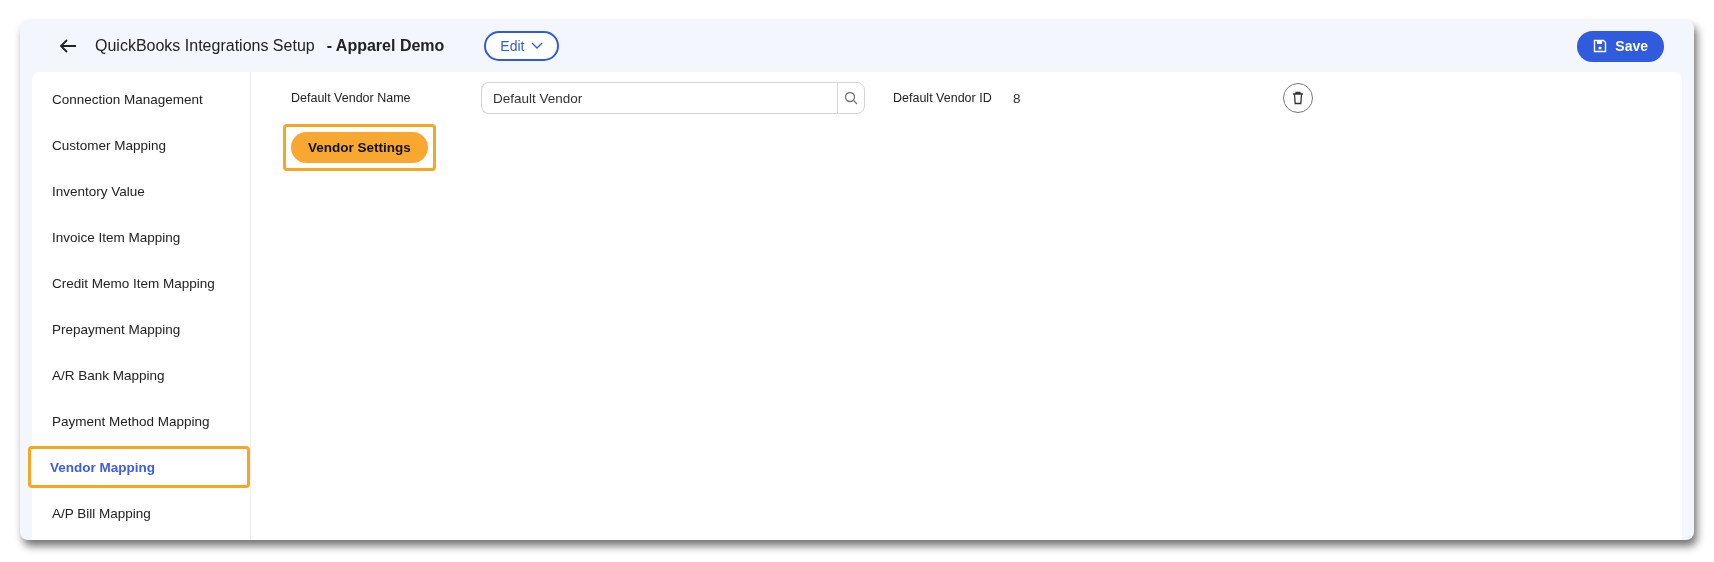 The image size is (1714, 562). What do you see at coordinates (141, 191) in the screenshot?
I see `sidebar-item: Inventory Value` at bounding box center [141, 191].